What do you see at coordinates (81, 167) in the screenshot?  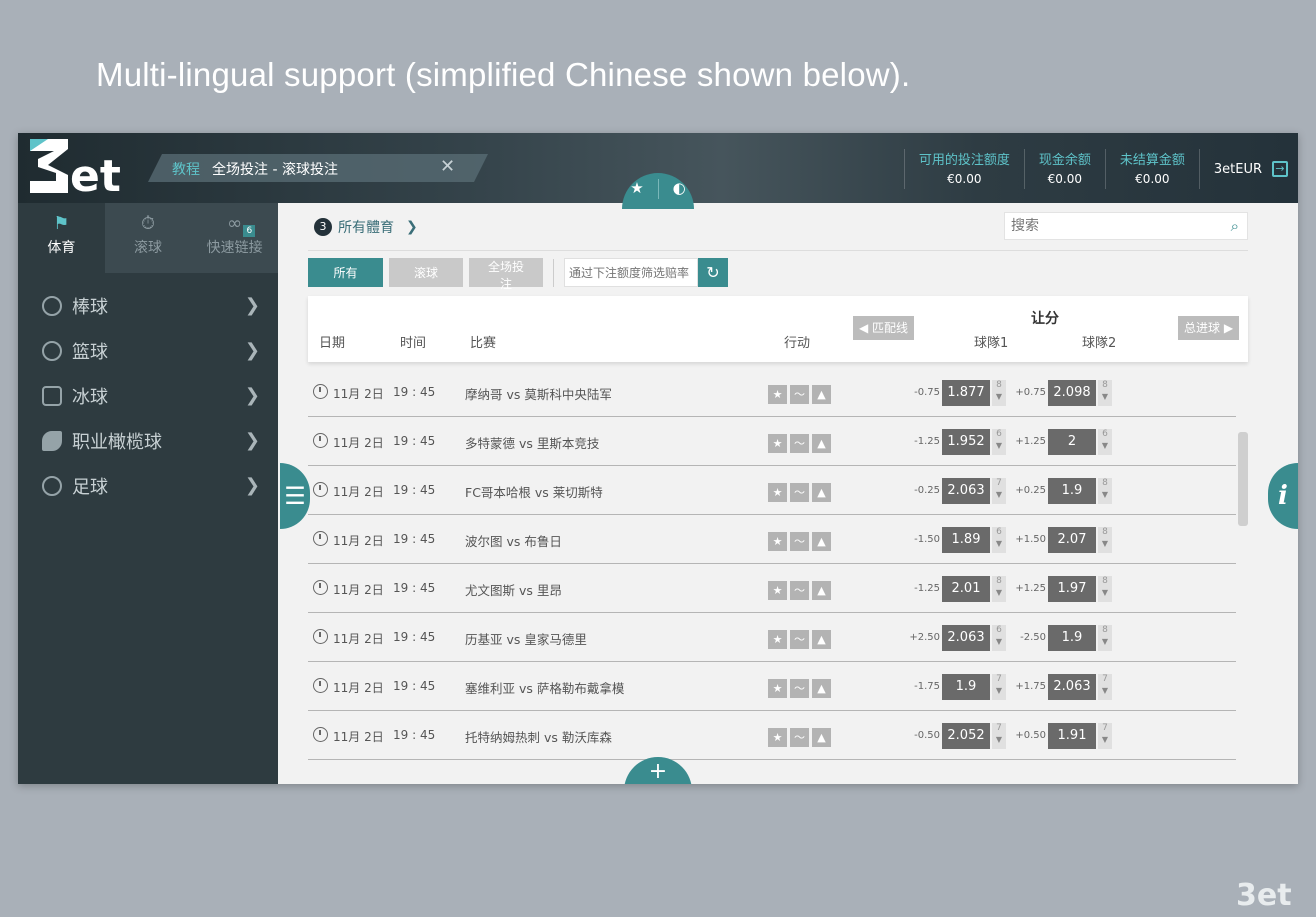 I see `brand-logo: et` at bounding box center [81, 167].